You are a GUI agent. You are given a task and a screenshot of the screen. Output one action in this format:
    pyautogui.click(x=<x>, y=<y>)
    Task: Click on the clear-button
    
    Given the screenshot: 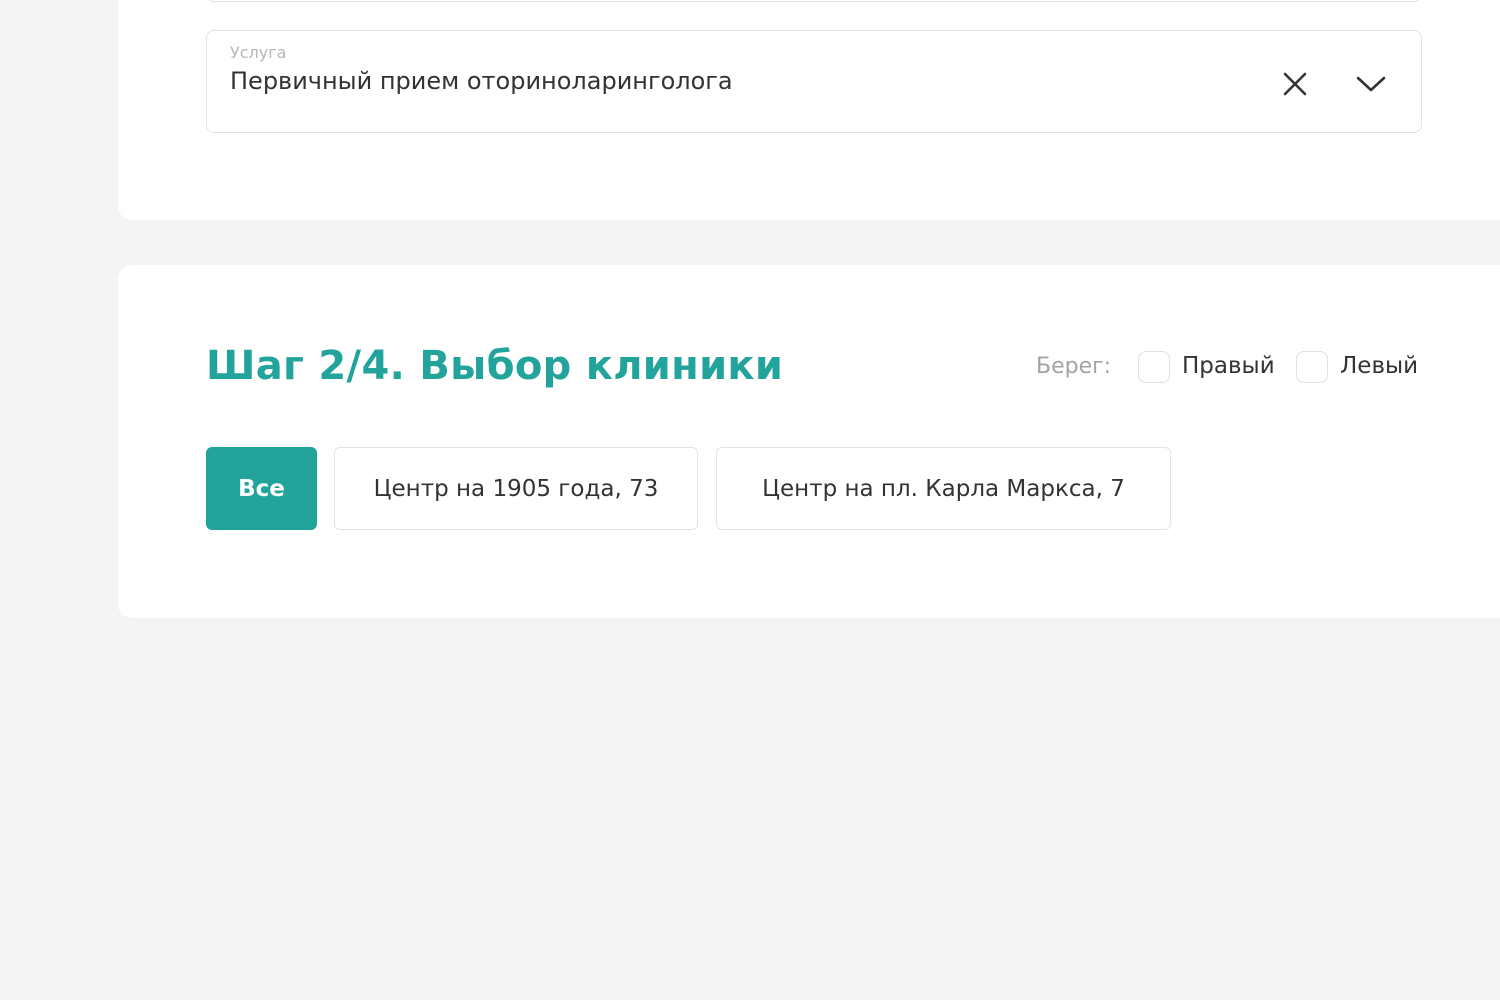 What is the action you would take?
    pyautogui.click(x=1295, y=84)
    